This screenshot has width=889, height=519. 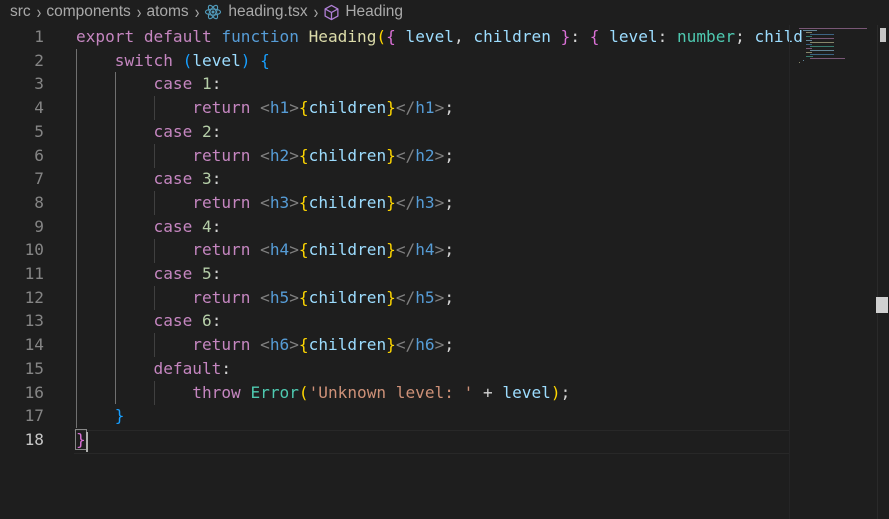 I want to click on code-line: 15 default:, so click(x=394, y=369).